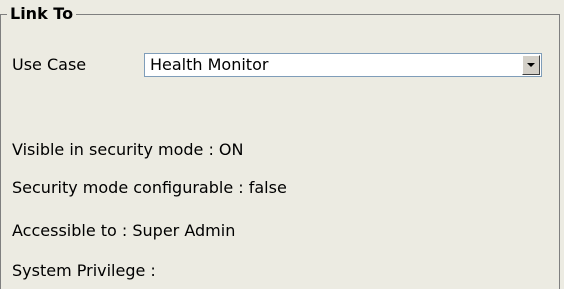  I want to click on use-case-select: Health Monitor, so click(343, 65).